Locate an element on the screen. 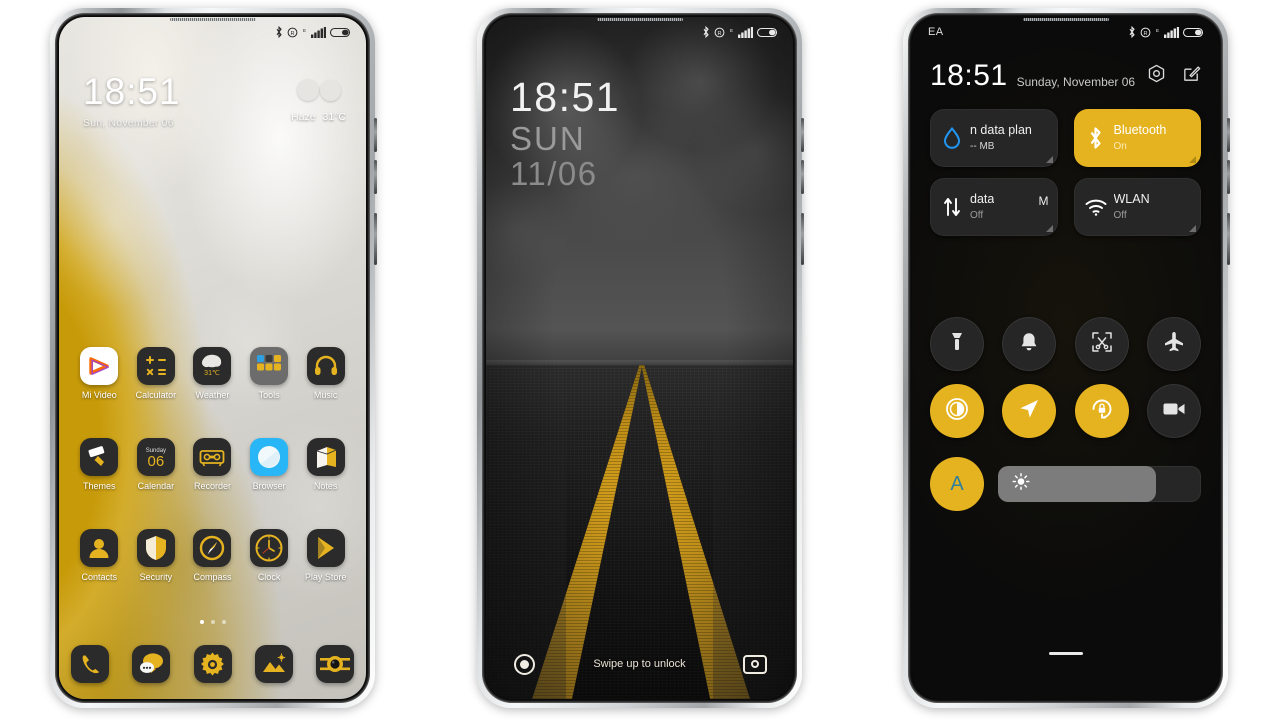 The image size is (1280, 720). compass-icon is located at coordinates (212, 548).